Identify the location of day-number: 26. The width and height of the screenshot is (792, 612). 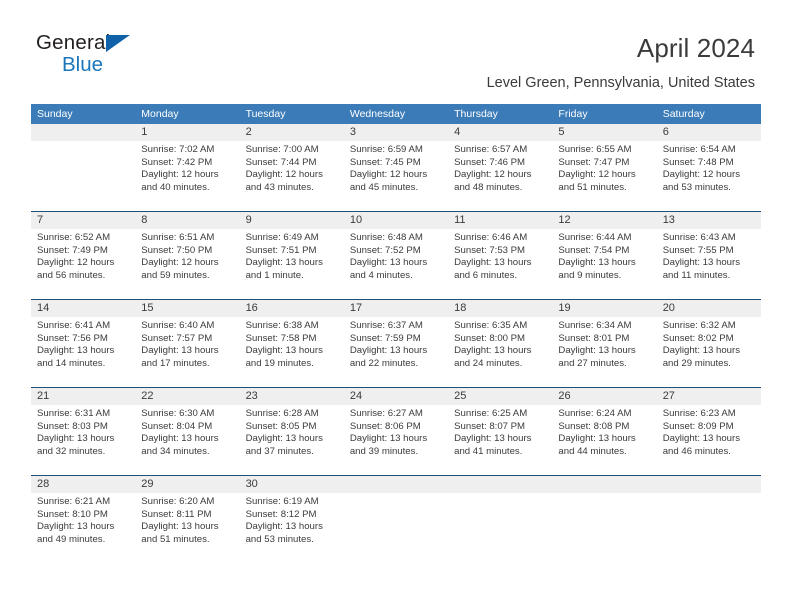
(604, 396).